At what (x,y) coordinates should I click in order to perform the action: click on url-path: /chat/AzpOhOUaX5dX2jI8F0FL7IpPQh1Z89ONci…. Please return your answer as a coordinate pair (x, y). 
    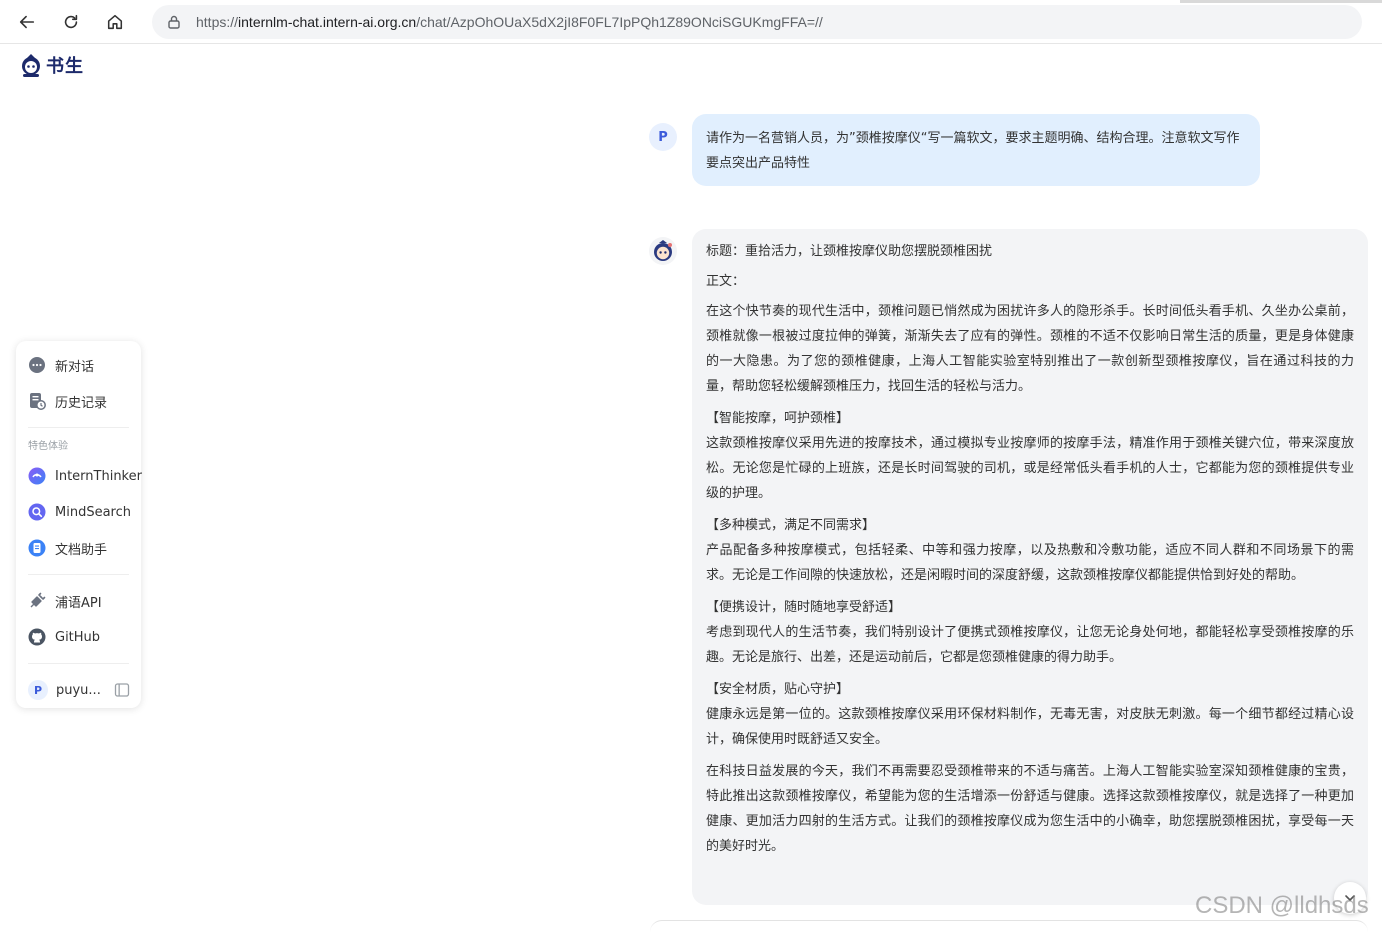
    Looking at the image, I should click on (619, 21).